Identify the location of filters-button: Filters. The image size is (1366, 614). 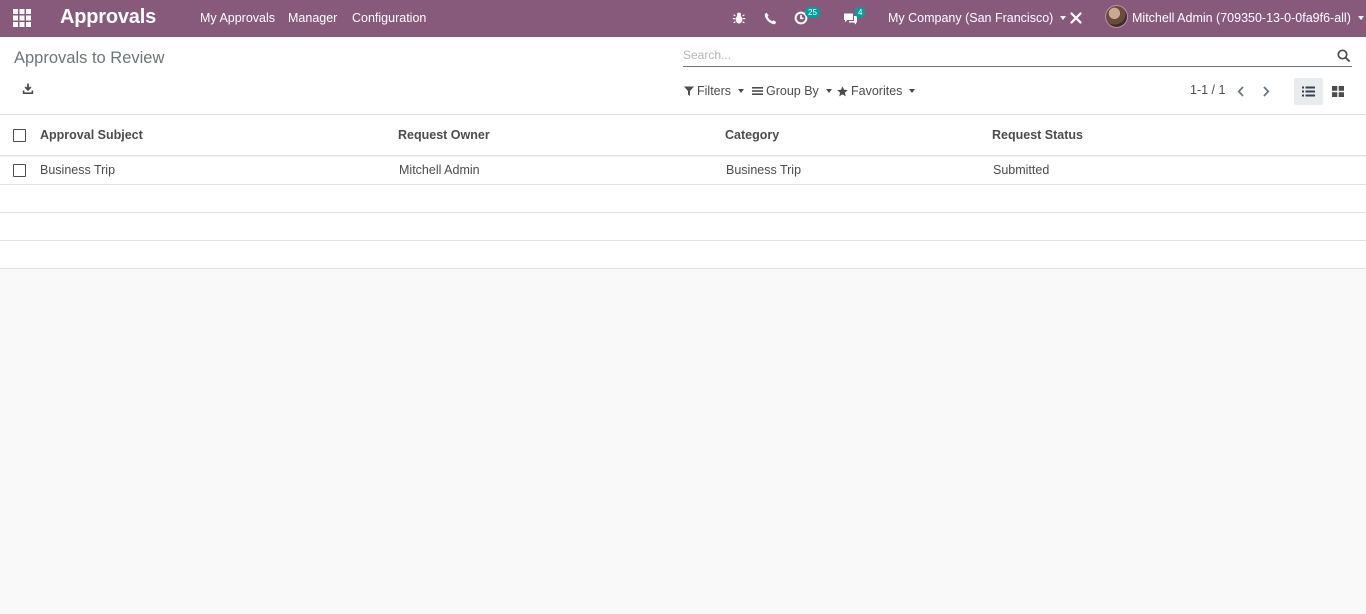
(714, 91).